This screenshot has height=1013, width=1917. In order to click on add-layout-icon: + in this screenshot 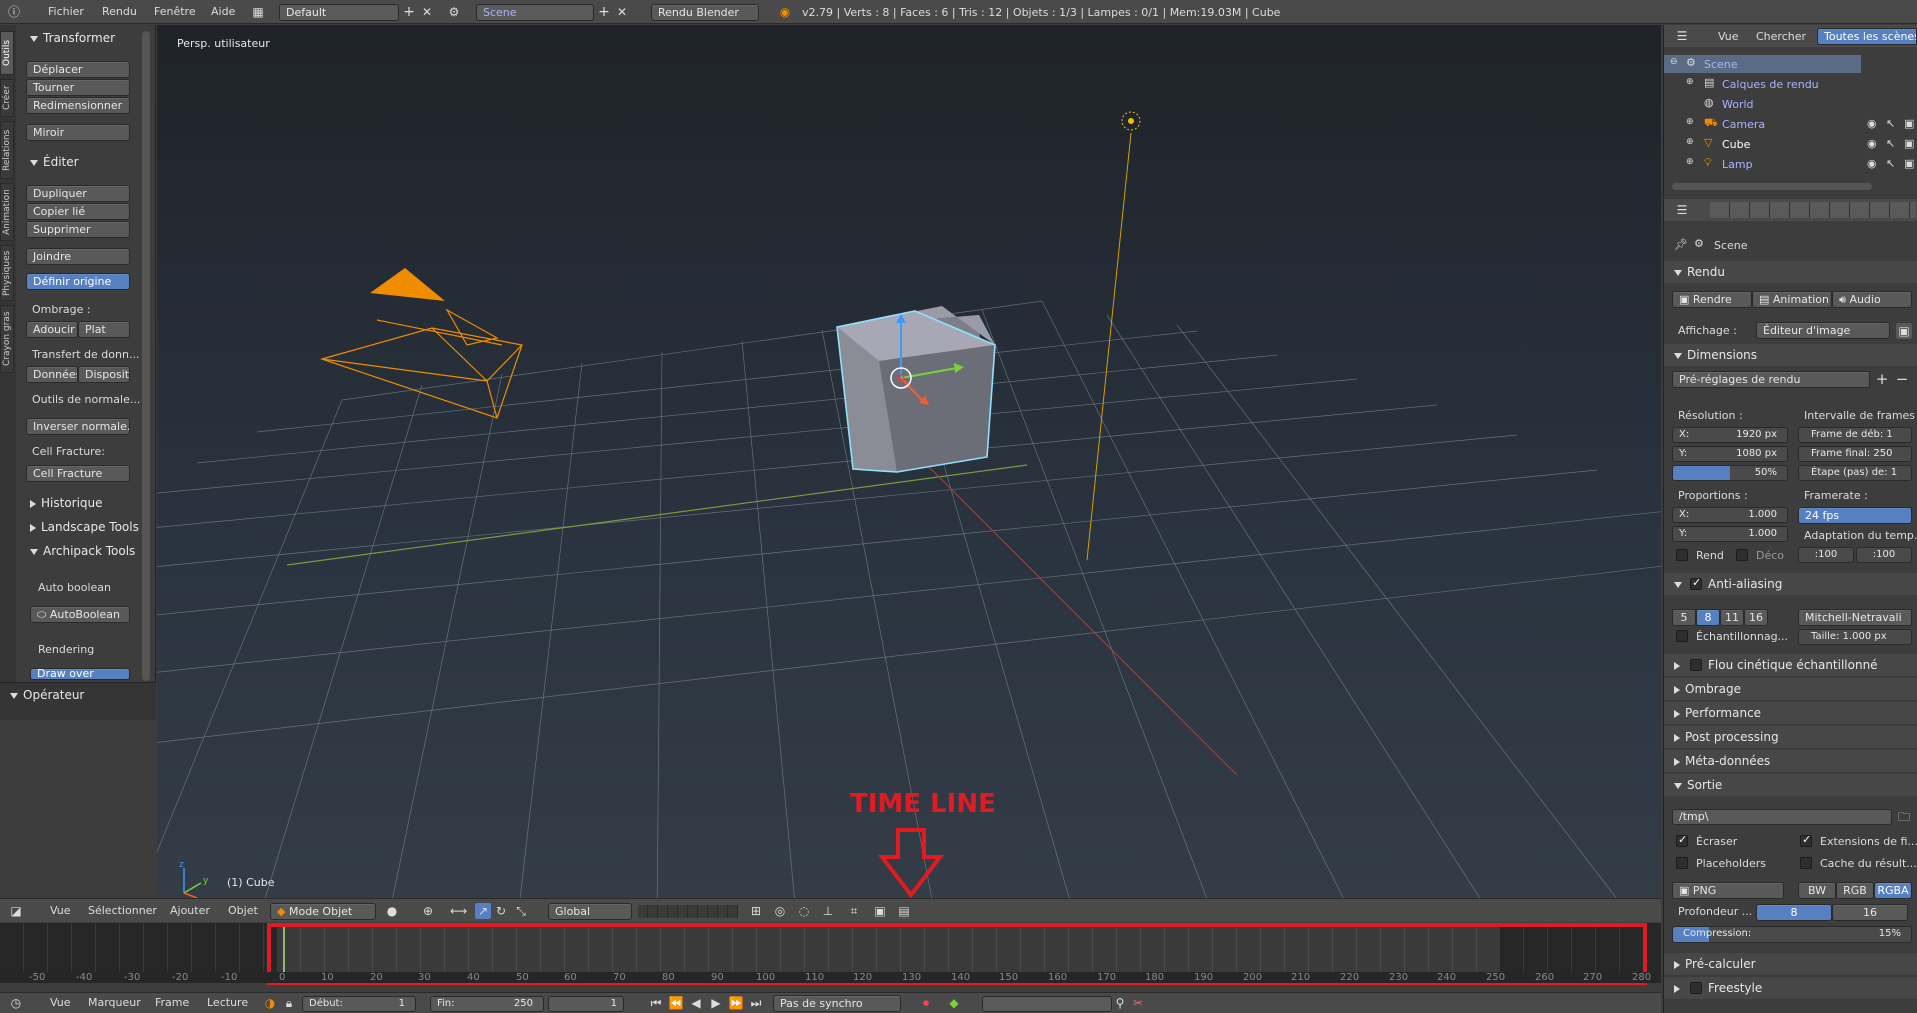, I will do `click(409, 12)`.